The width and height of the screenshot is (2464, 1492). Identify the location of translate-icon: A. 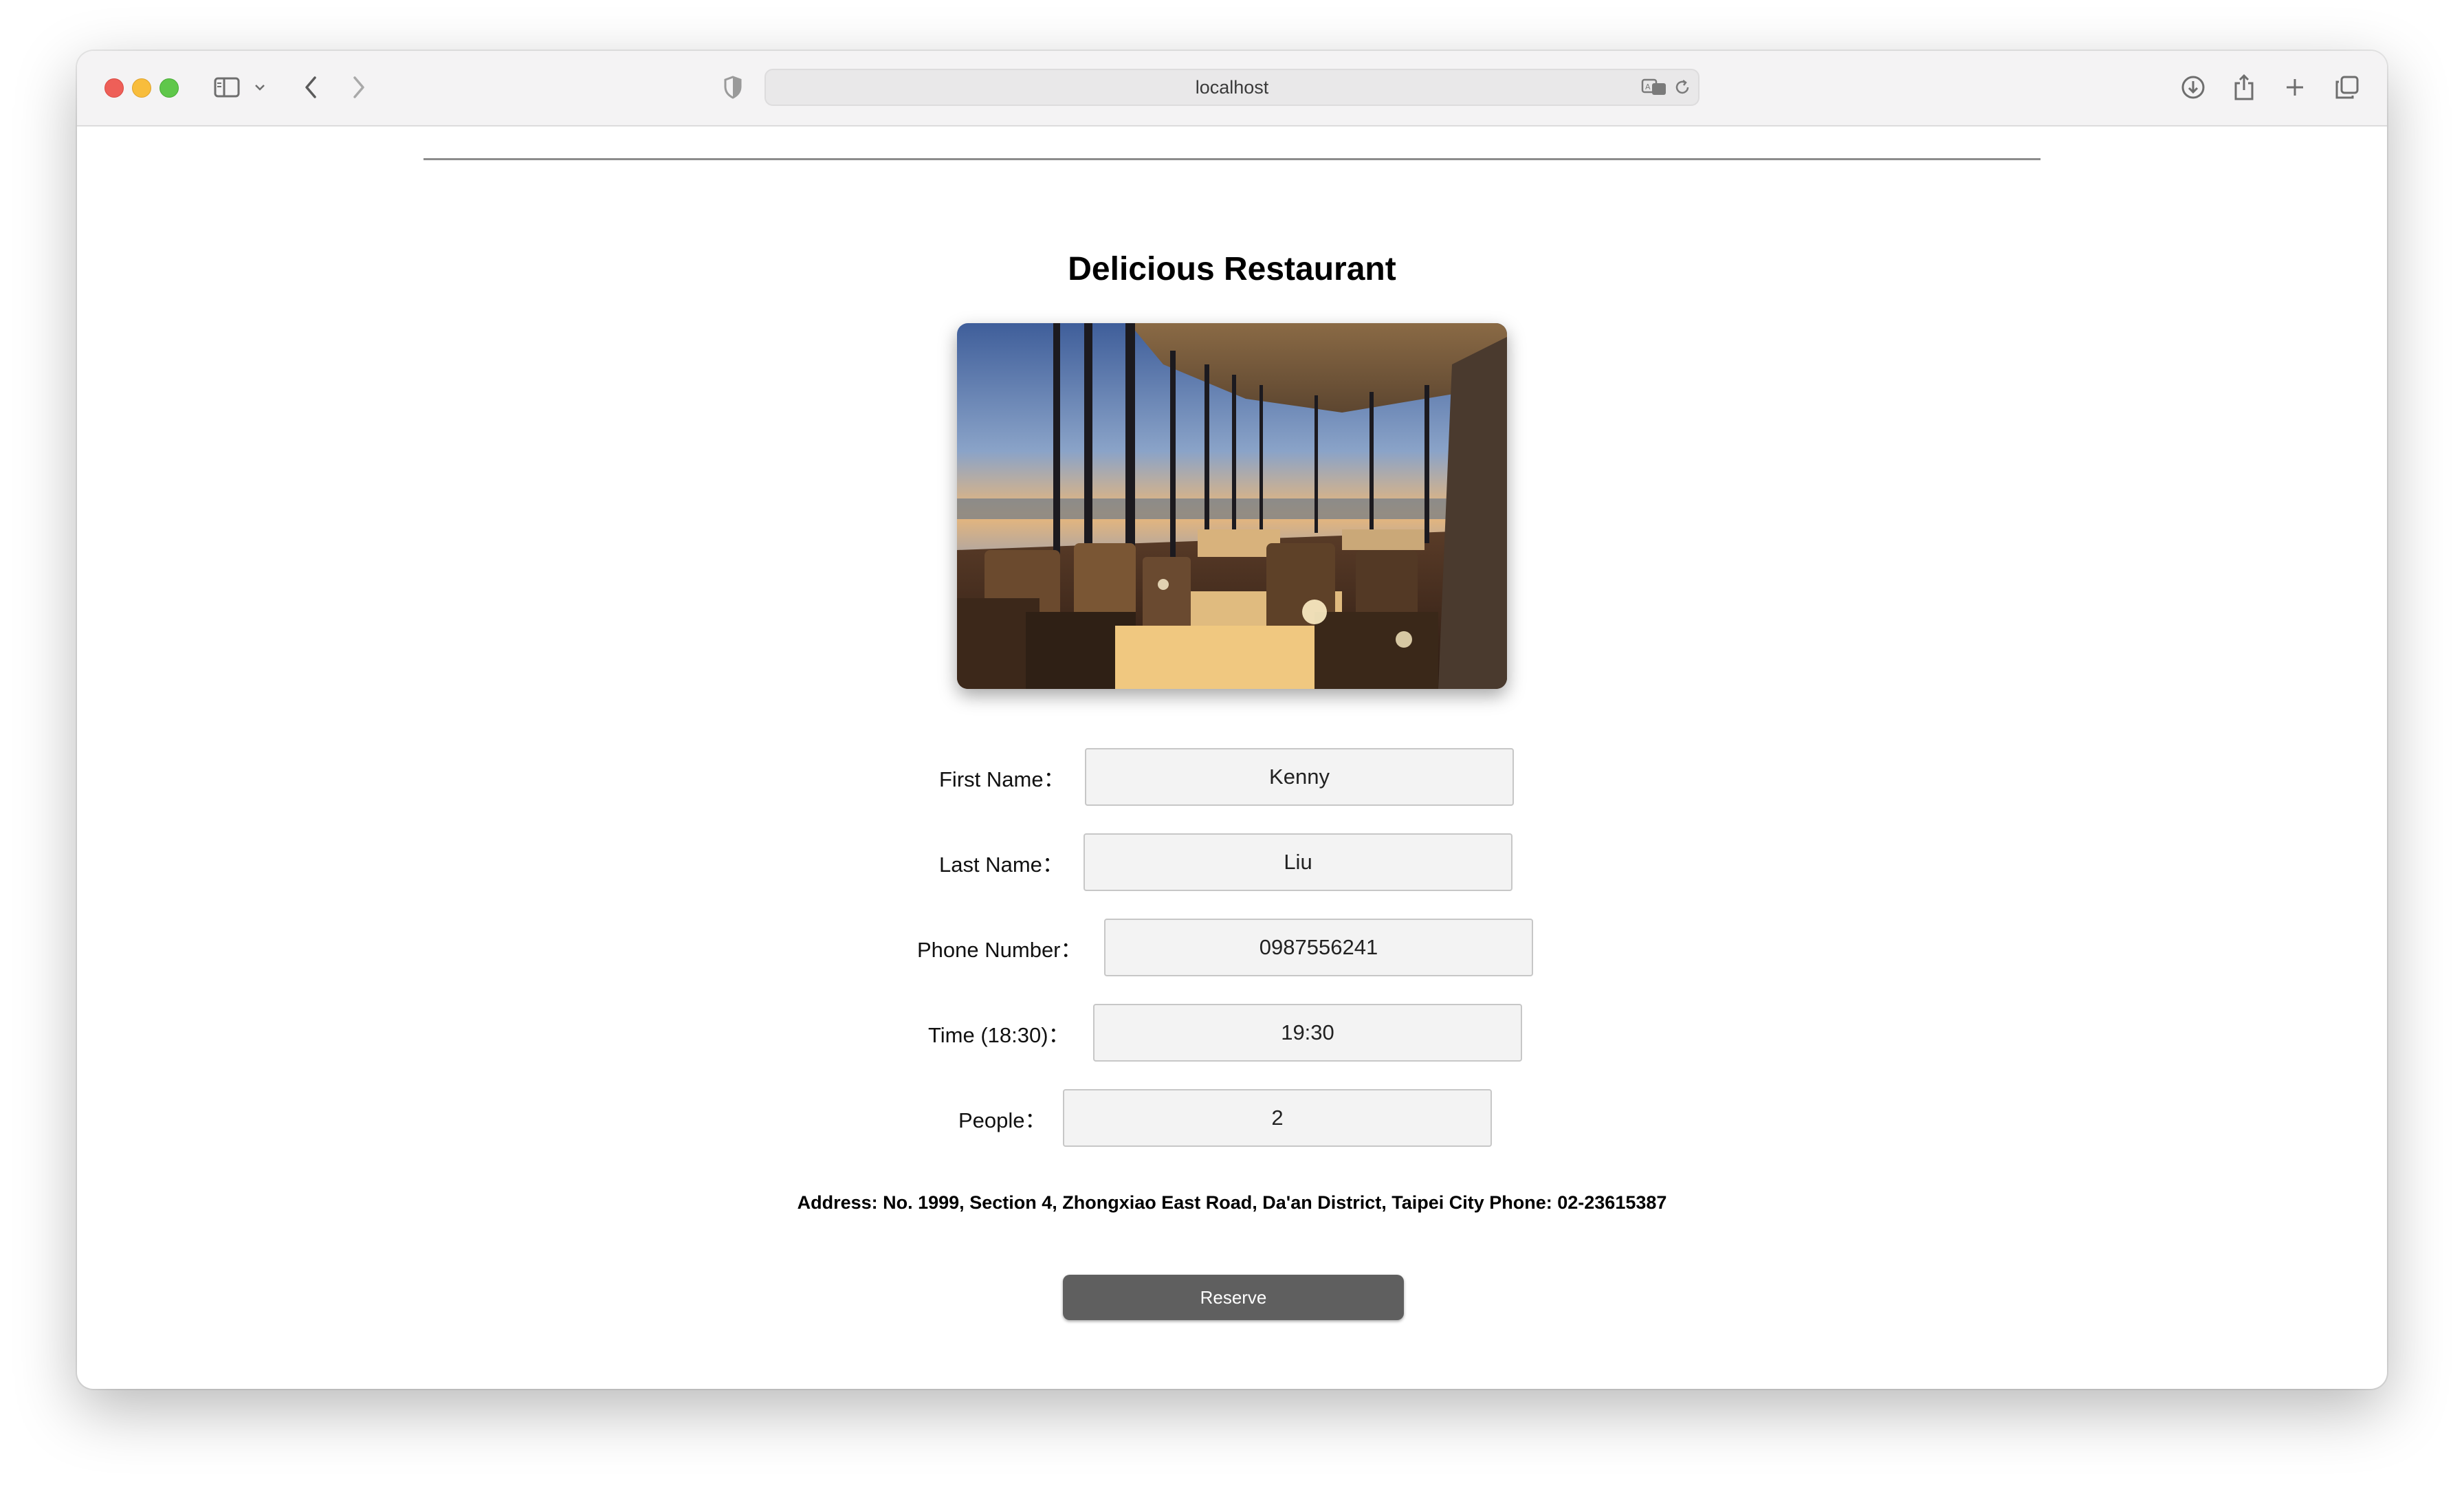
(1654, 87).